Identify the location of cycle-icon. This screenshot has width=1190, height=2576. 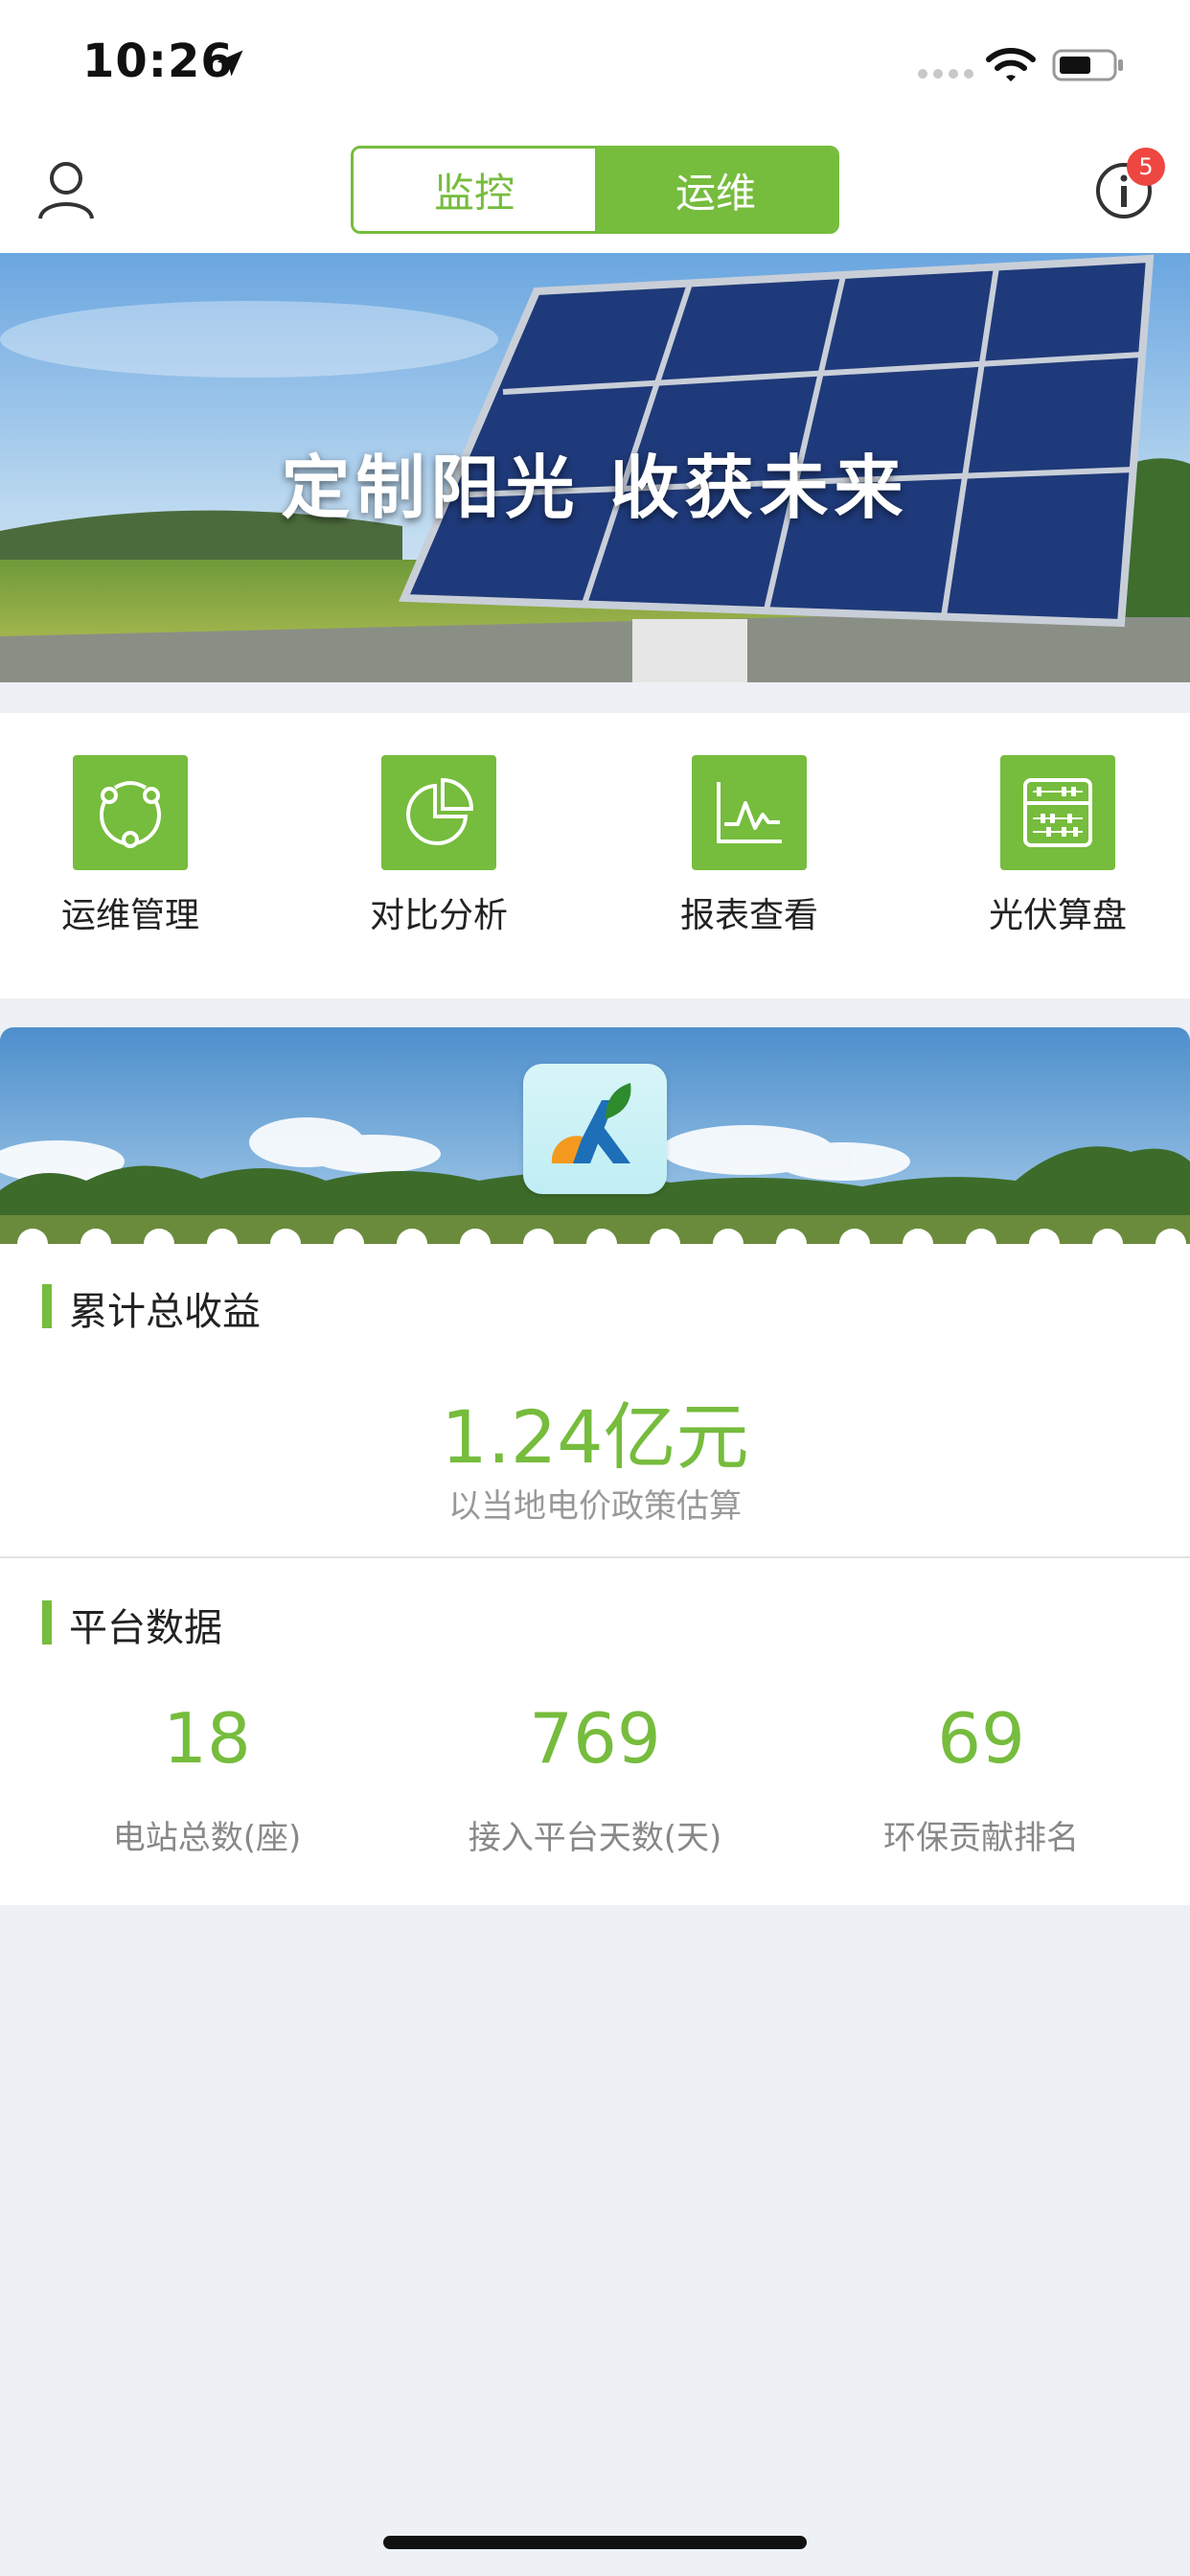
(131, 812).